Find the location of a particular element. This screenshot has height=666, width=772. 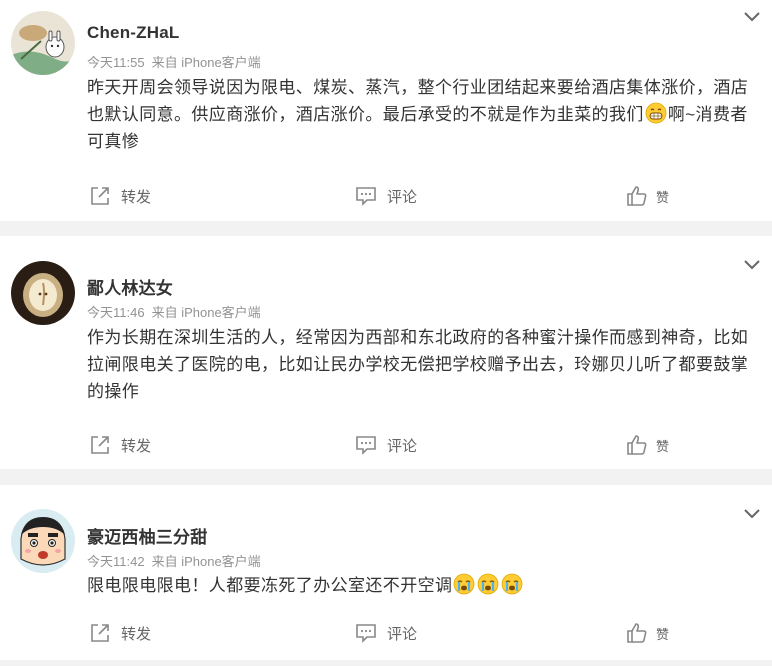

post-meta: 今天11:42 来自 iPhone客户端 is located at coordinates (174, 560).